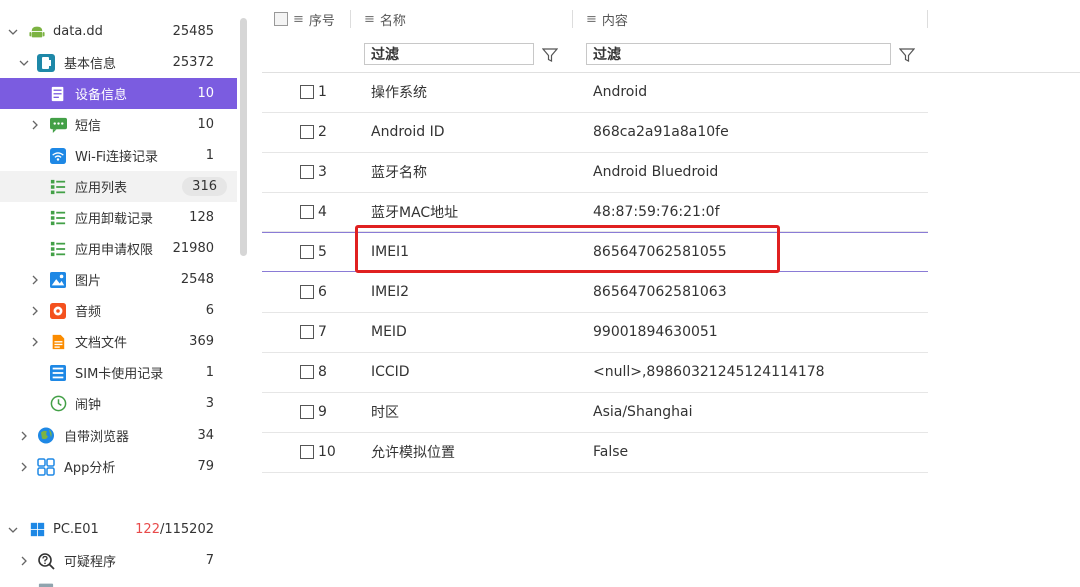  Describe the element at coordinates (118, 466) in the screenshot. I see `tree-node-app-analysis: App分析 79` at that location.